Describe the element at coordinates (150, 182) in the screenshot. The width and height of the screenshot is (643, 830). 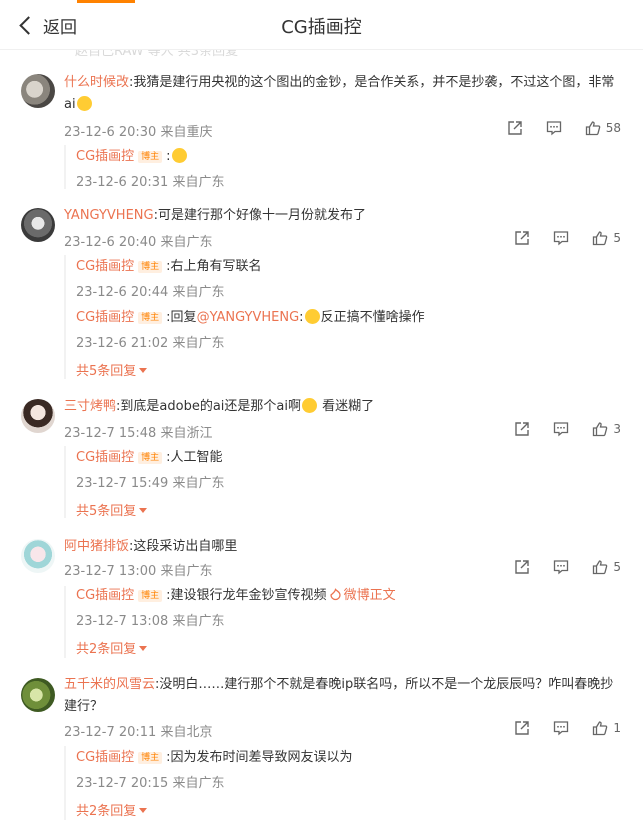
I see `reply-time: 23-12-6 20:31 来自广东` at that location.